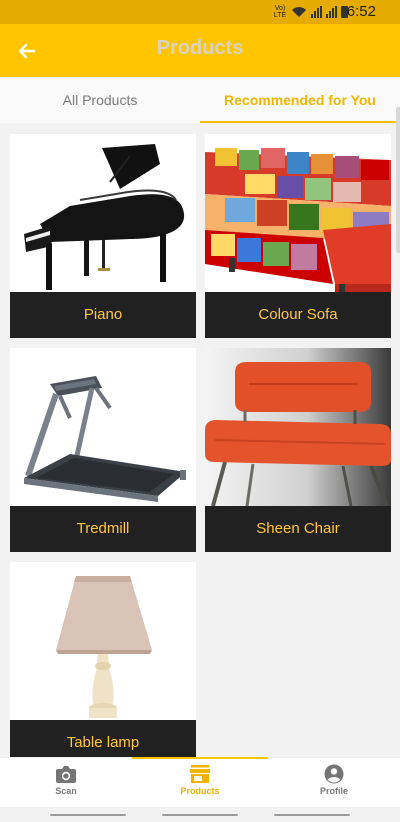 Image resolution: width=400 pixels, height=822 pixels. Describe the element at coordinates (310, 12) in the screenshot. I see `status-icons: Vo) LTE` at that location.